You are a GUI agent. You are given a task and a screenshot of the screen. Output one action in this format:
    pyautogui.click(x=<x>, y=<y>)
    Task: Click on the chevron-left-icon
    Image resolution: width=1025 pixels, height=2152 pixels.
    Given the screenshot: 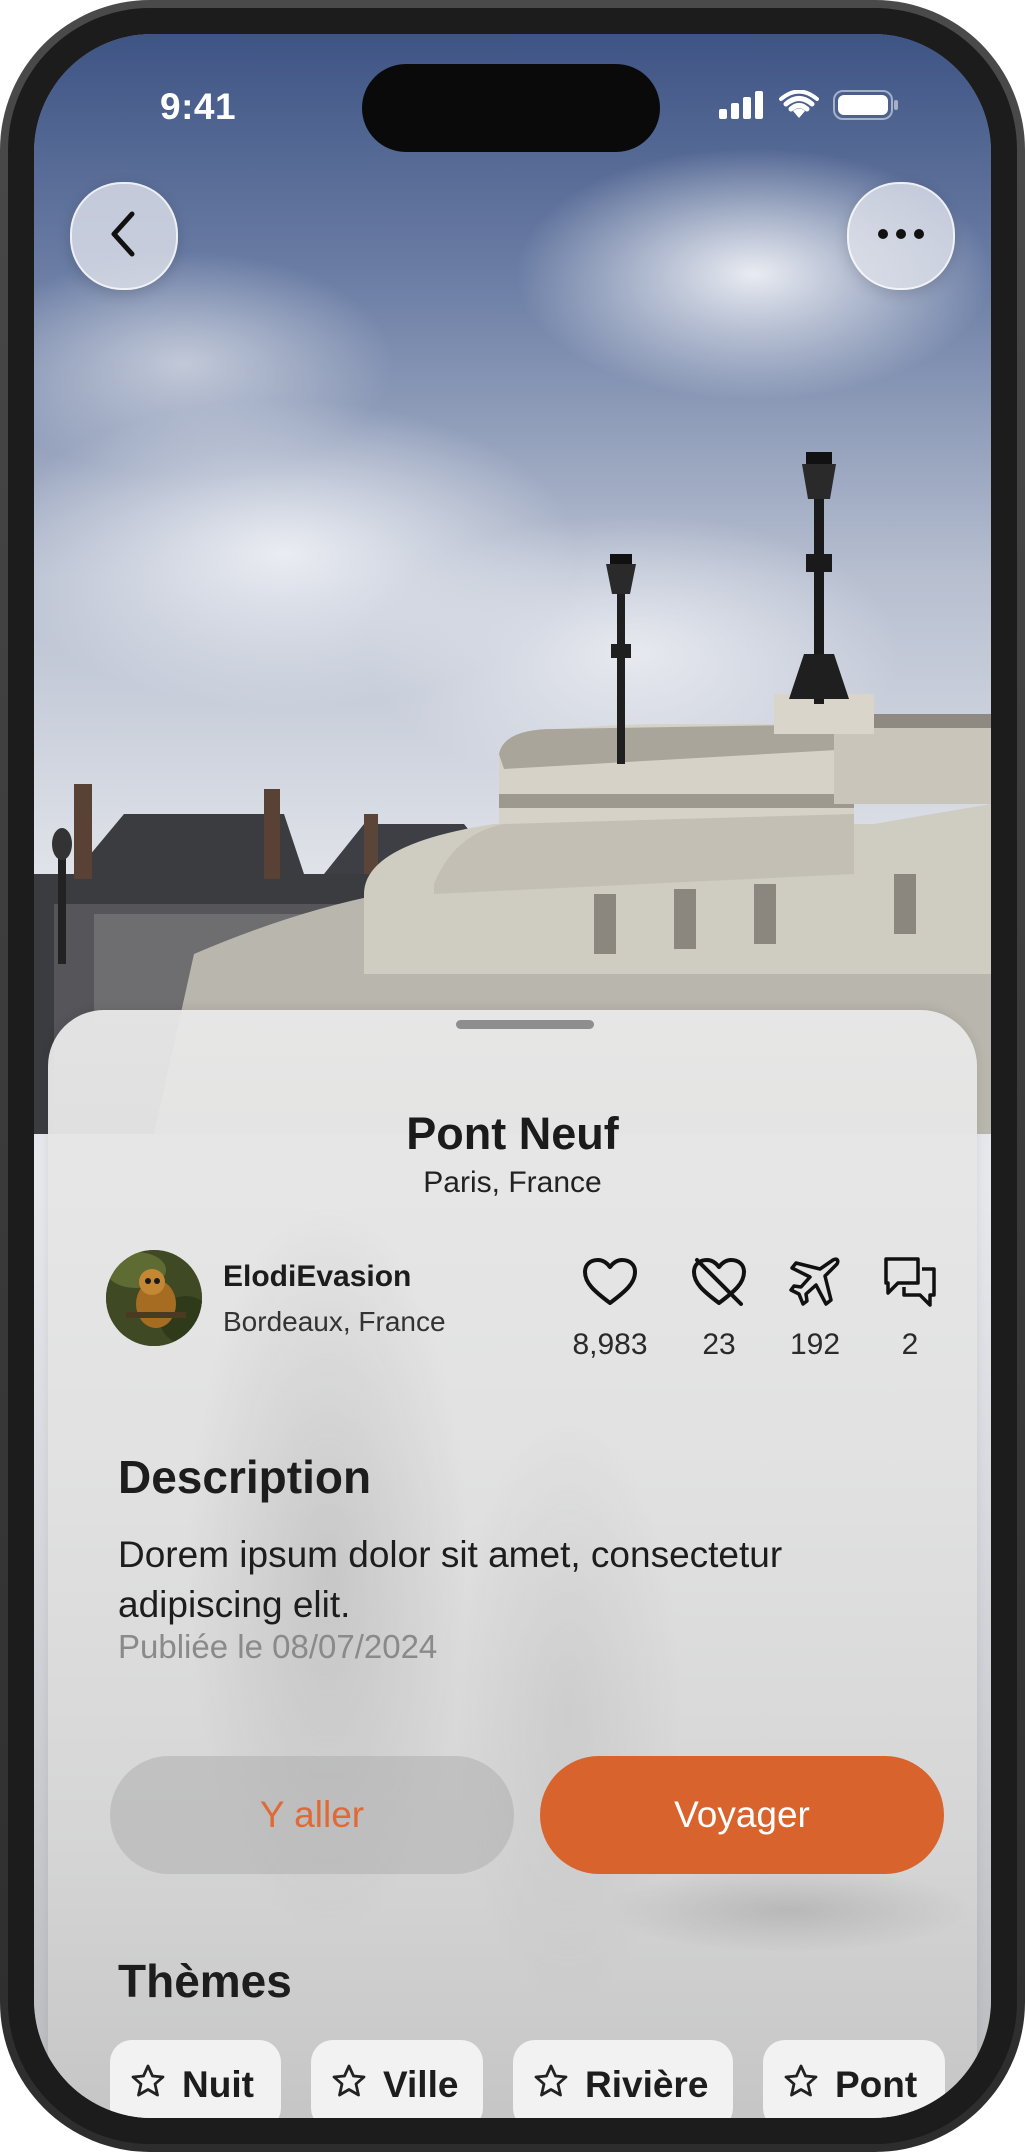 What is the action you would take?
    pyautogui.click(x=124, y=236)
    